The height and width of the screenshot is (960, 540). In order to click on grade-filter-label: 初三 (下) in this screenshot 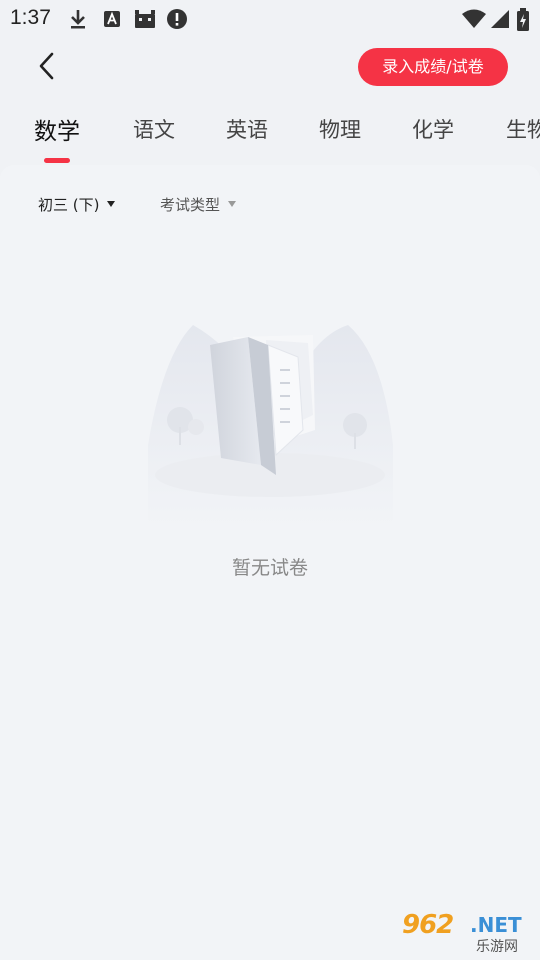, I will do `click(69, 204)`.